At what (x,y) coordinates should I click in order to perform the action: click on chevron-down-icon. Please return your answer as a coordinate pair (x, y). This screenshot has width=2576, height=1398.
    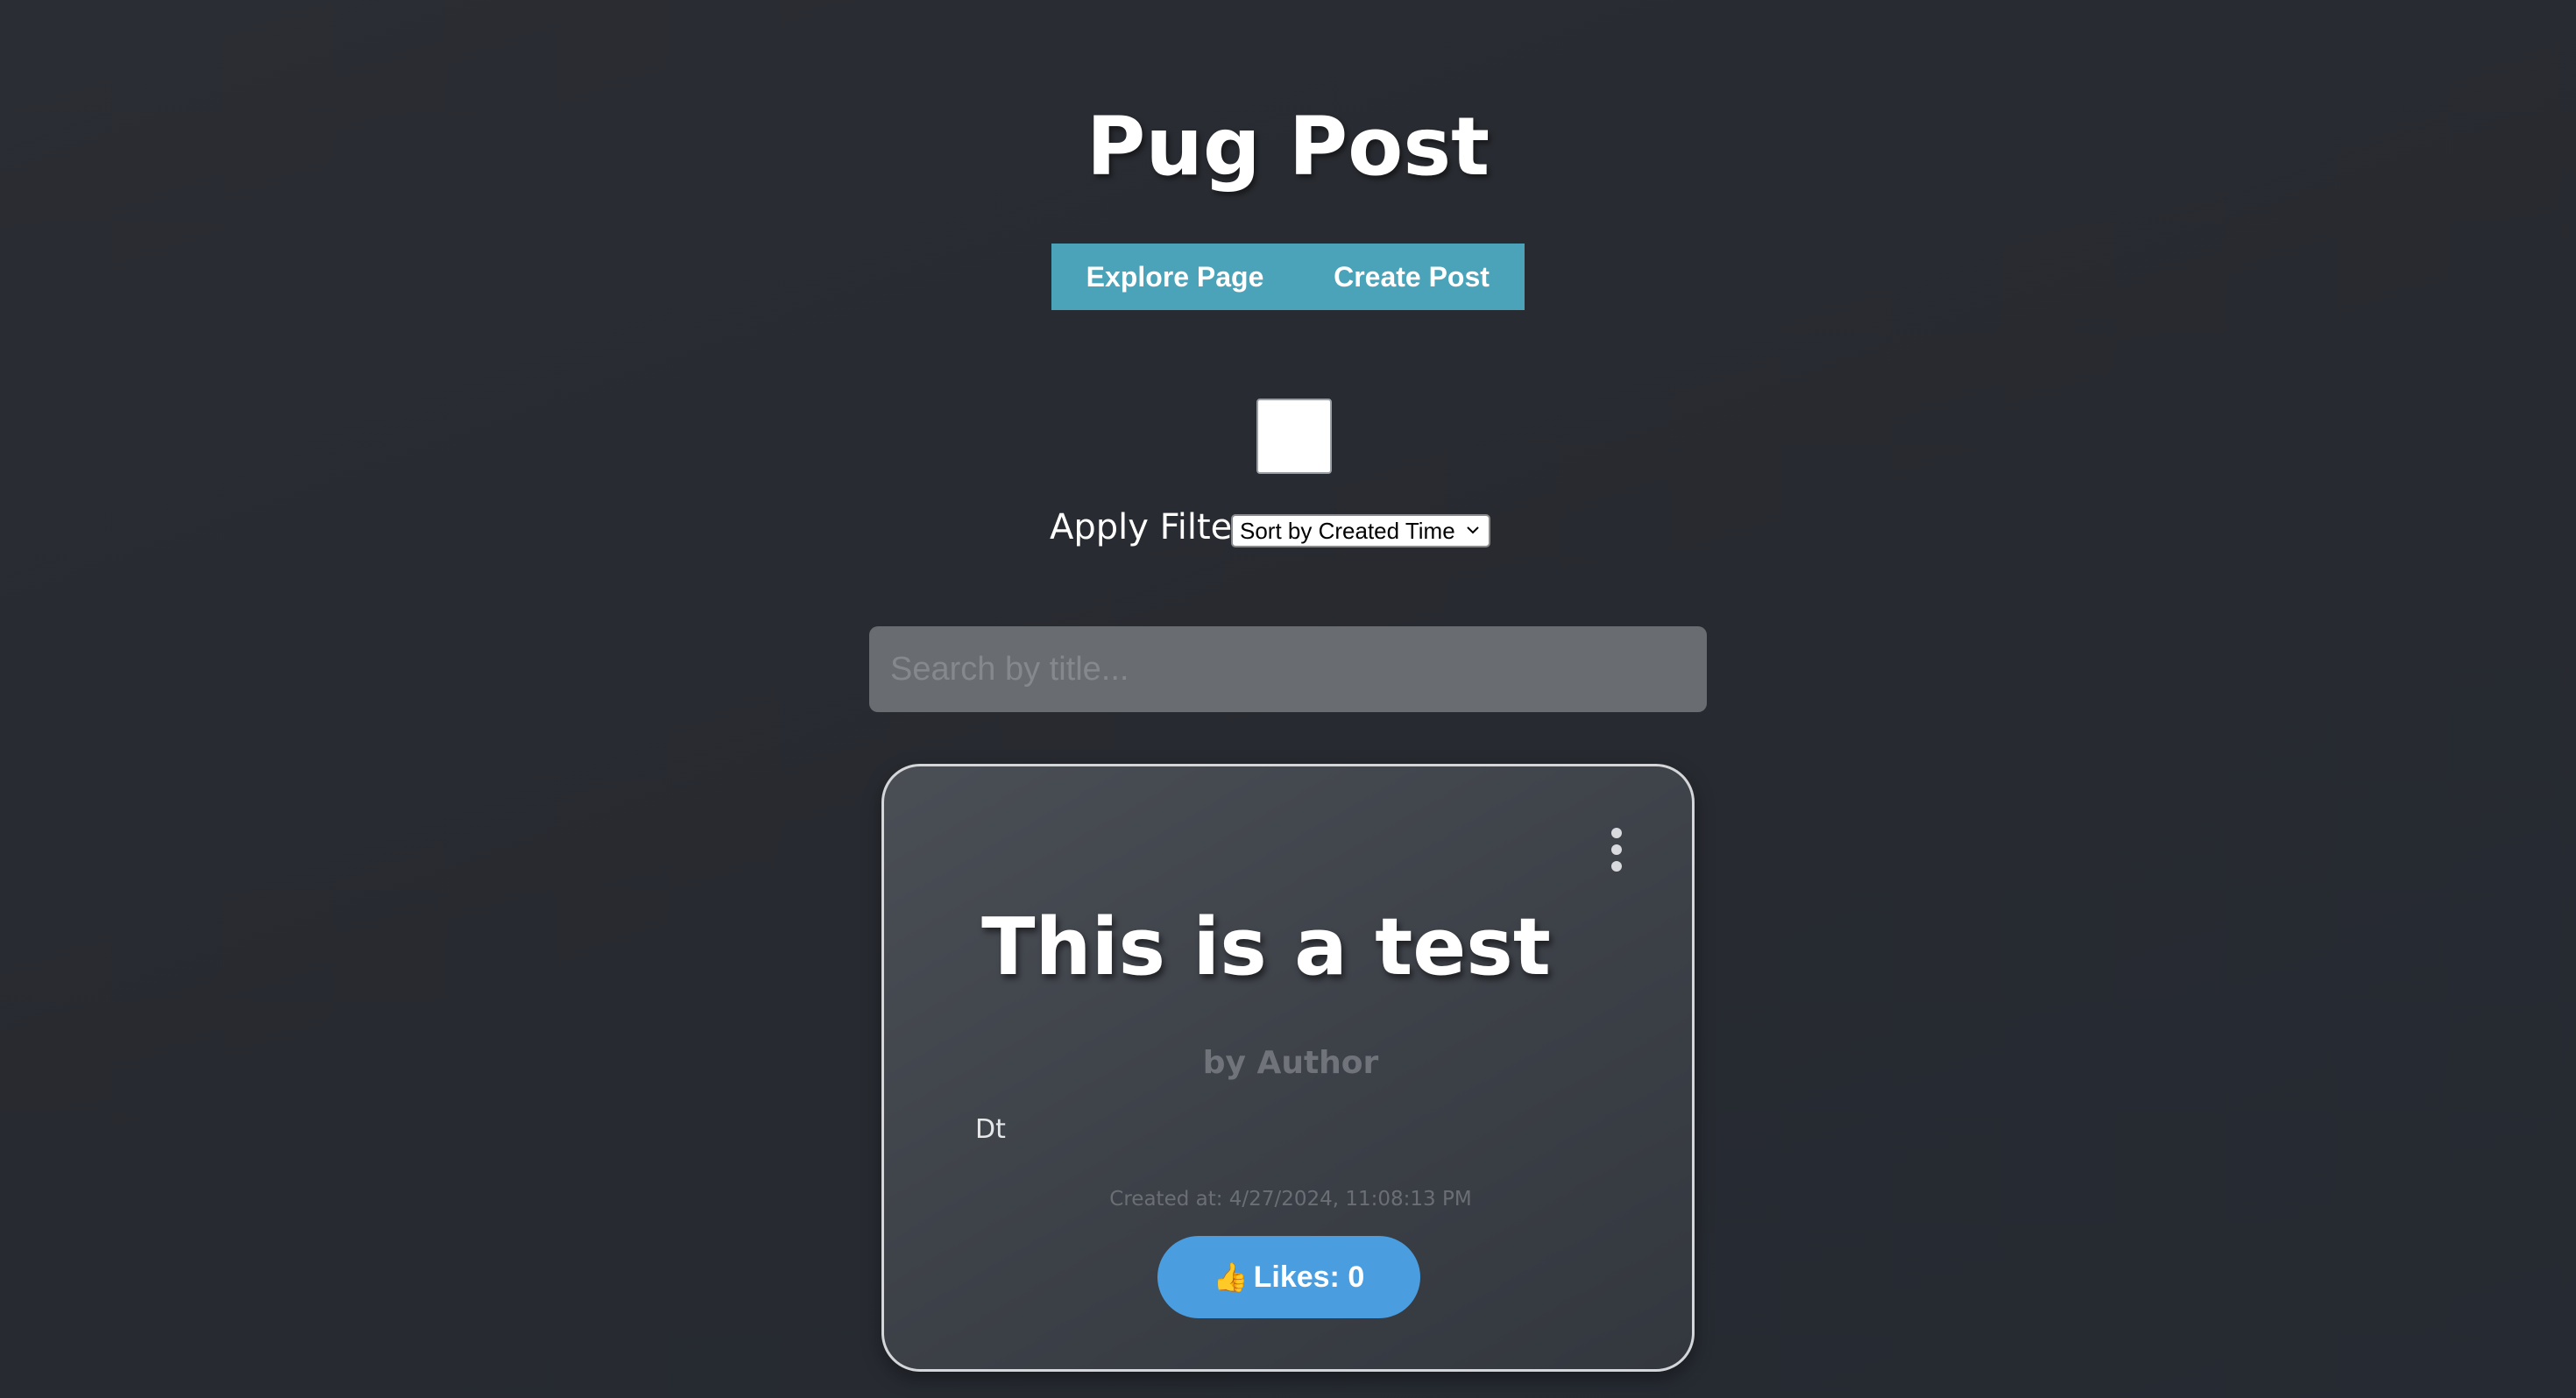
    Looking at the image, I should click on (1473, 530).